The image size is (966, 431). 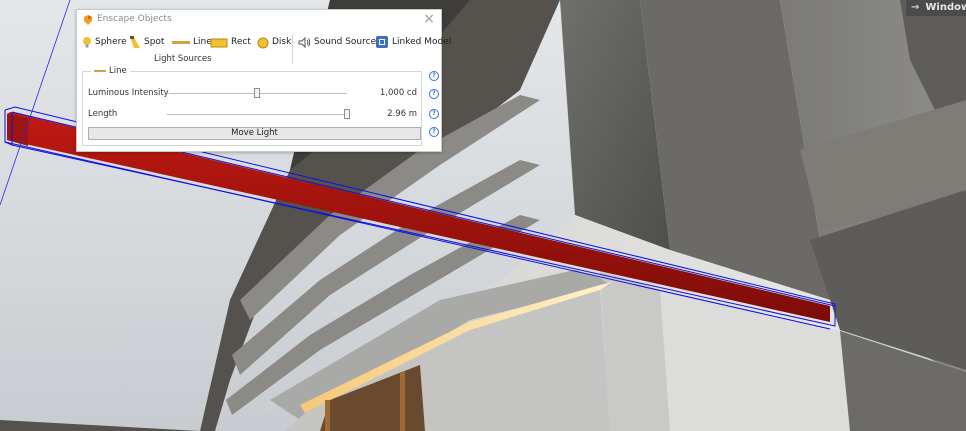 What do you see at coordinates (87, 41) in the screenshot?
I see `sphere-light-icon` at bounding box center [87, 41].